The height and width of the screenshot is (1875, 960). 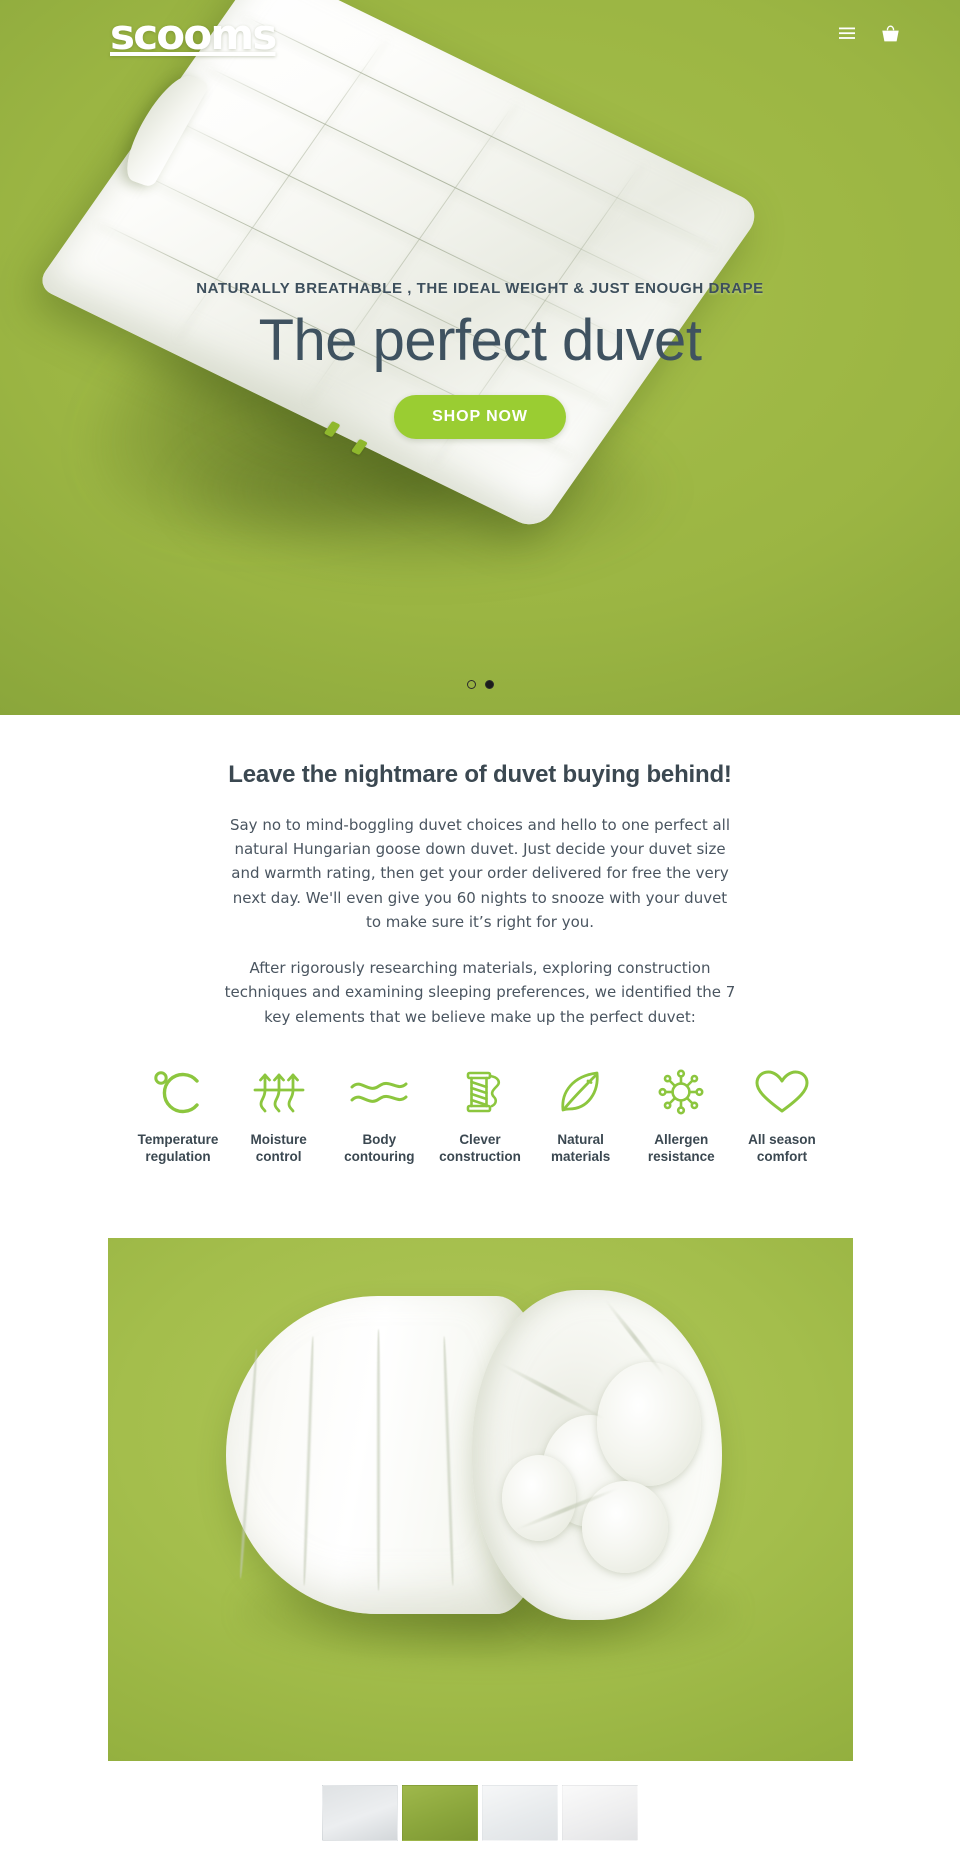 I want to click on feature-moisture-control: Moisture control, so click(x=279, y=1114).